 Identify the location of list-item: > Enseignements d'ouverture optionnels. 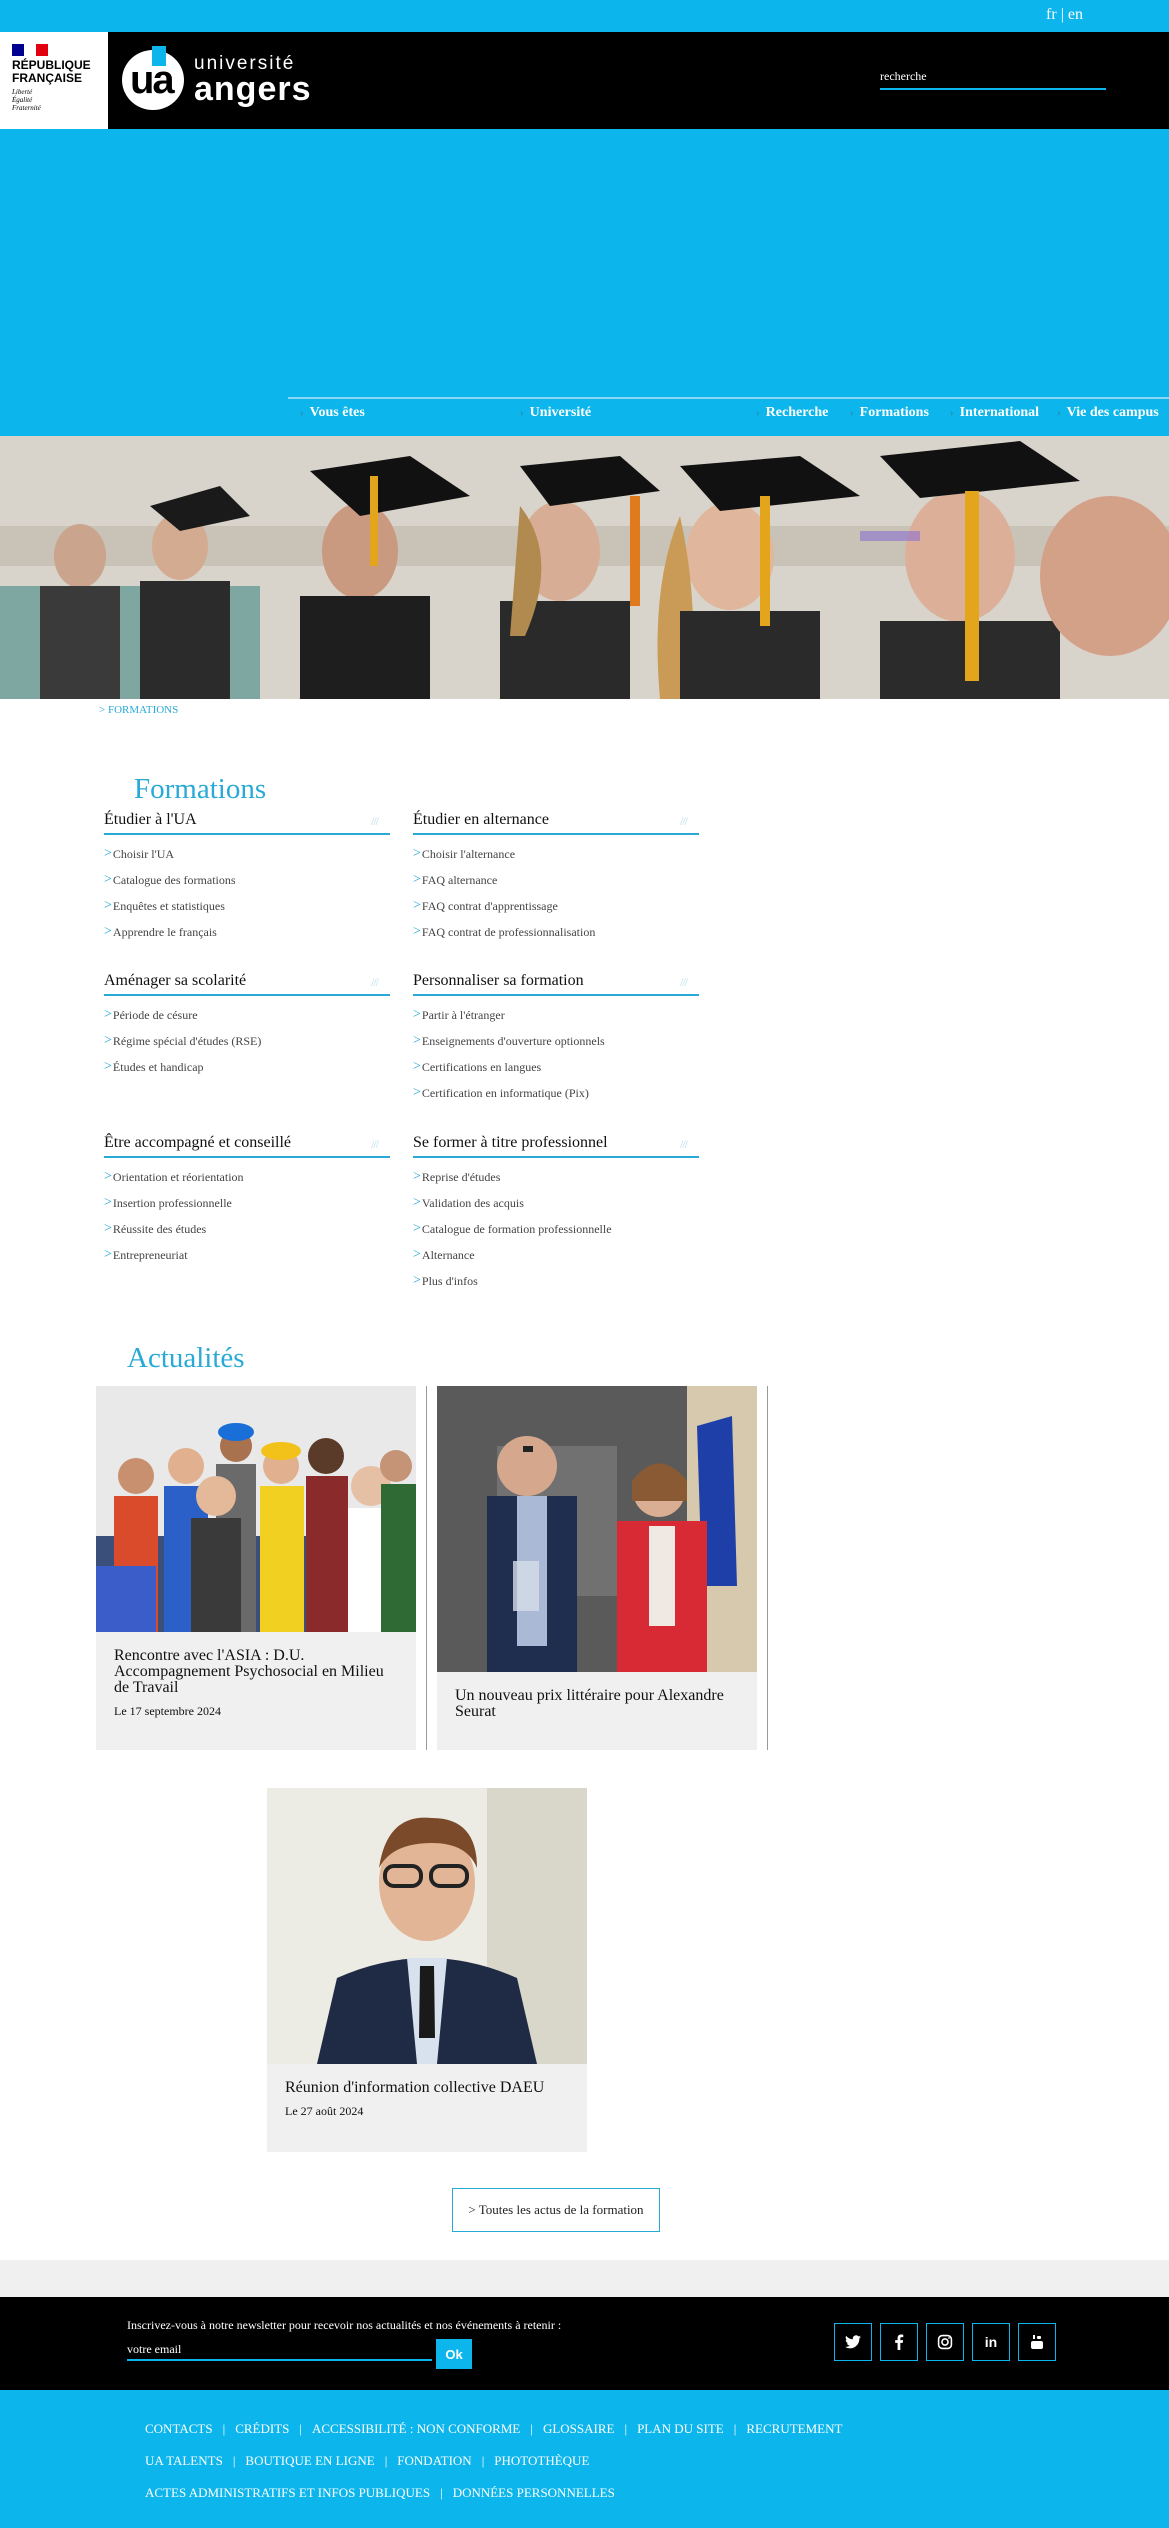
(556, 1041).